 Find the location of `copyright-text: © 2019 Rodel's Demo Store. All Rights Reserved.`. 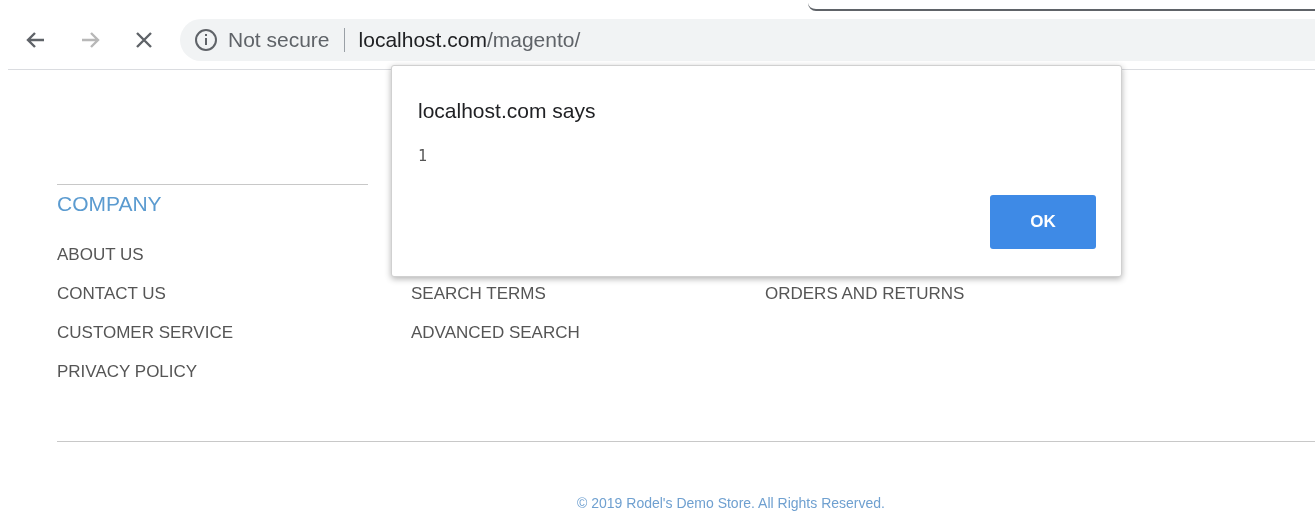

copyright-text: © 2019 Rodel's Demo Store. All Rights Reserved. is located at coordinates (731, 503).